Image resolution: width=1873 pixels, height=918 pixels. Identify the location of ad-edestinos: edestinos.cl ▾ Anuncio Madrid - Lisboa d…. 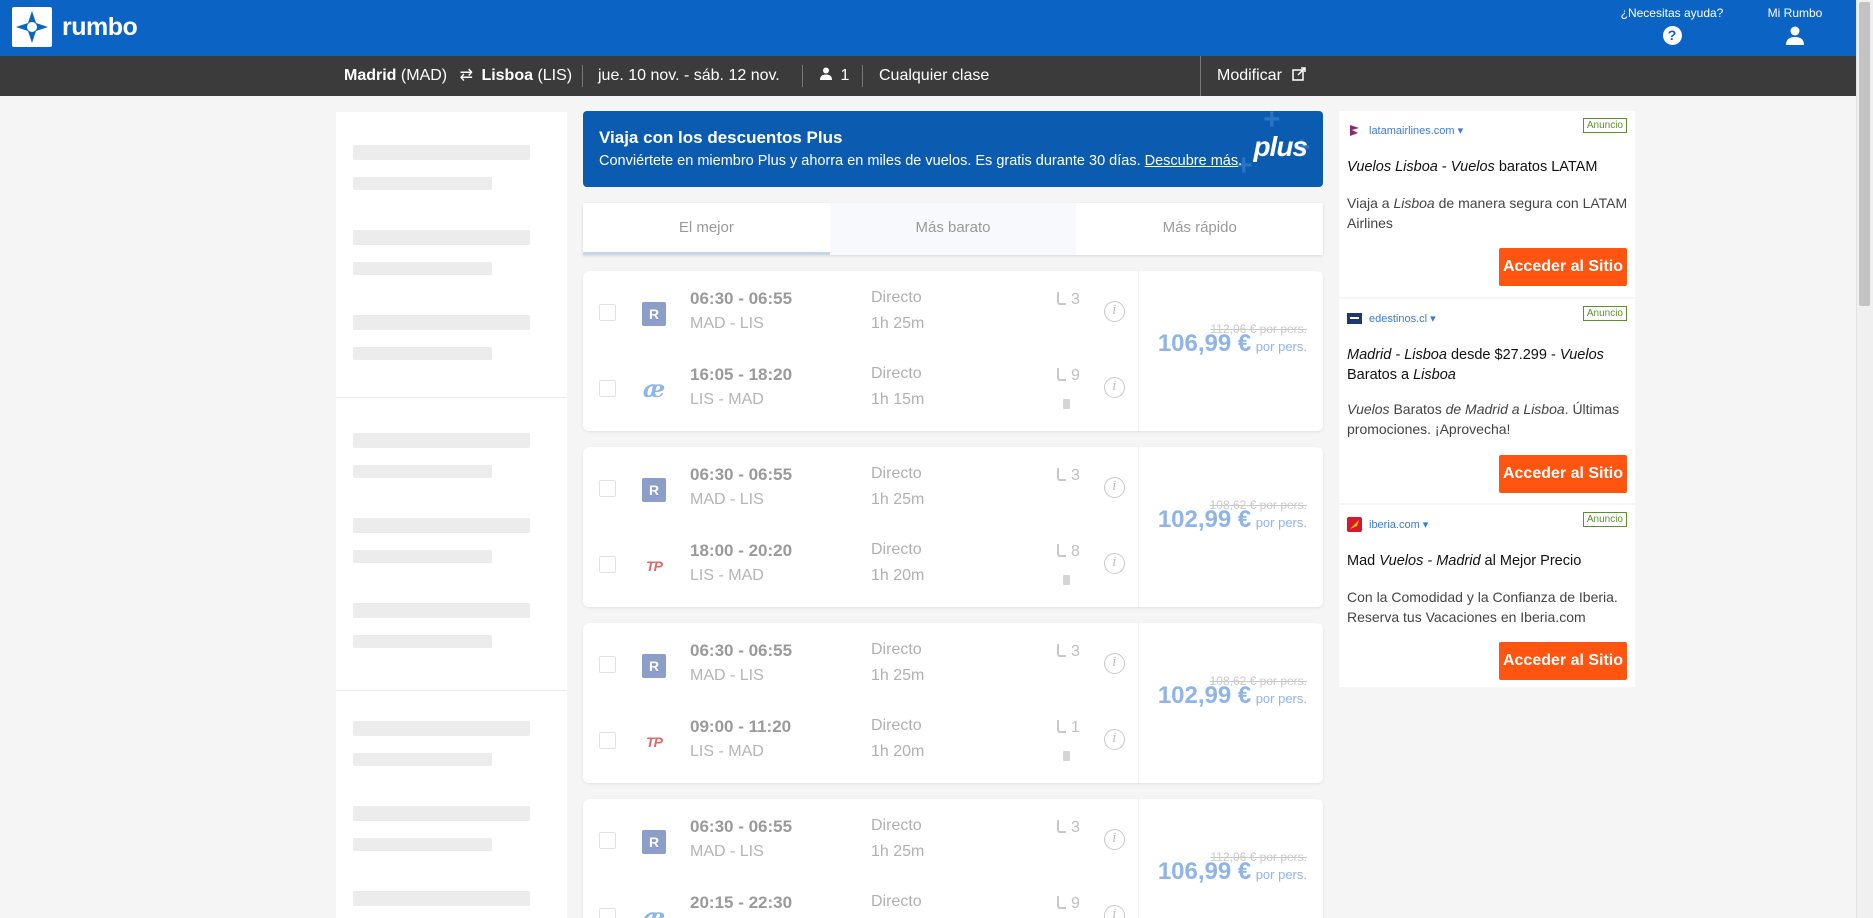
(1487, 401).